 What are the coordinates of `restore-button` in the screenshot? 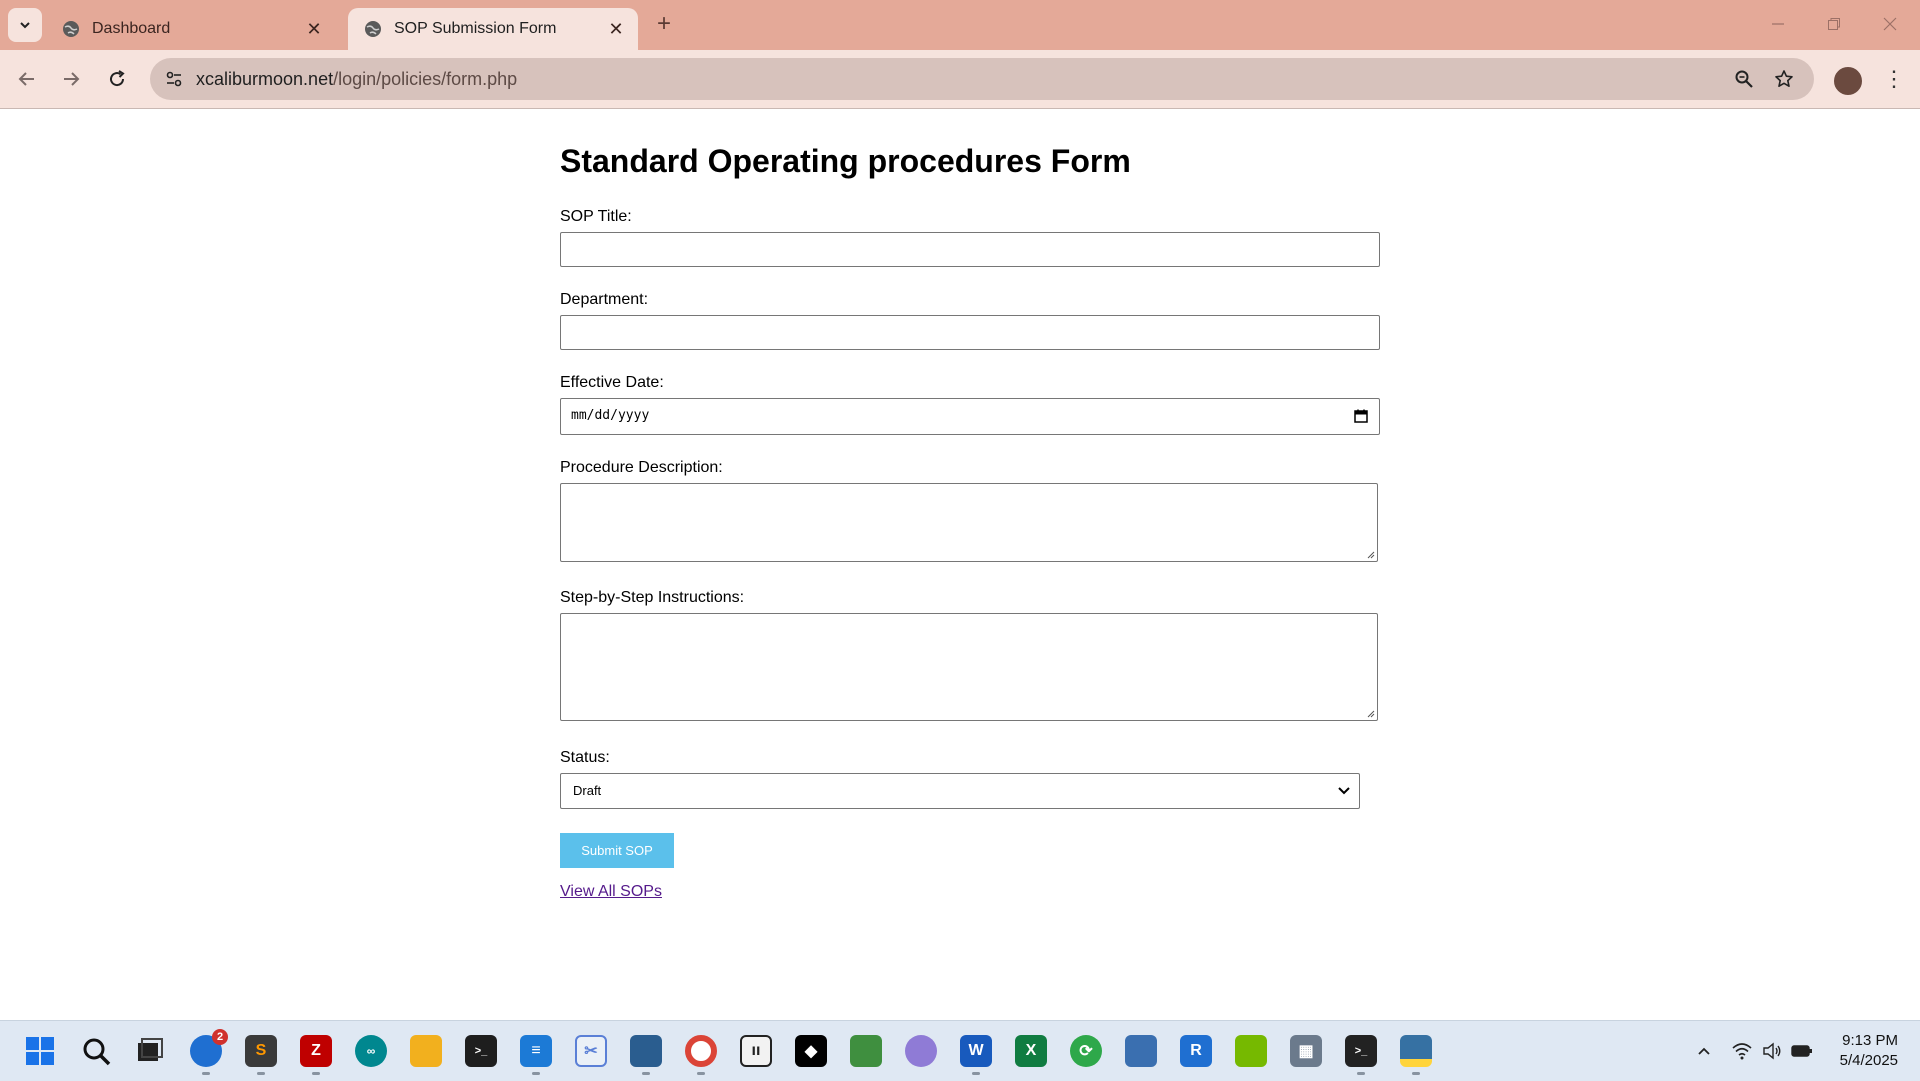 It's located at (1834, 24).